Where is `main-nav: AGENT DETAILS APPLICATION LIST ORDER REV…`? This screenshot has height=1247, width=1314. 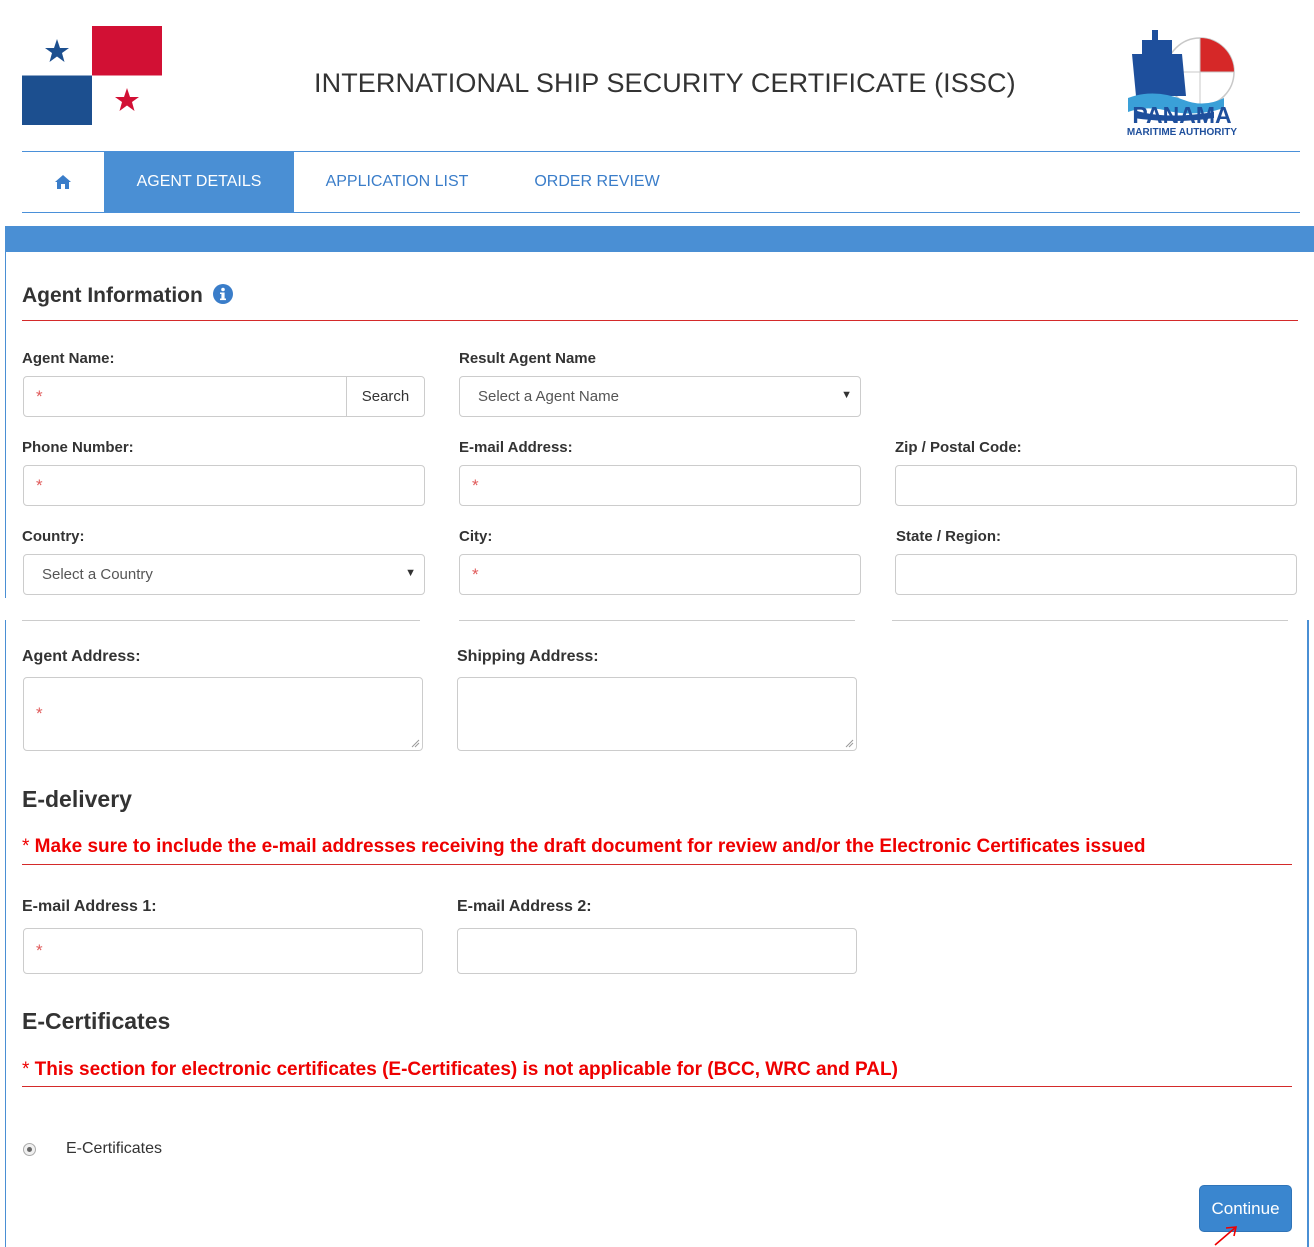
main-nav: AGENT DETAILS APPLICATION LIST ORDER REV… is located at coordinates (661, 182).